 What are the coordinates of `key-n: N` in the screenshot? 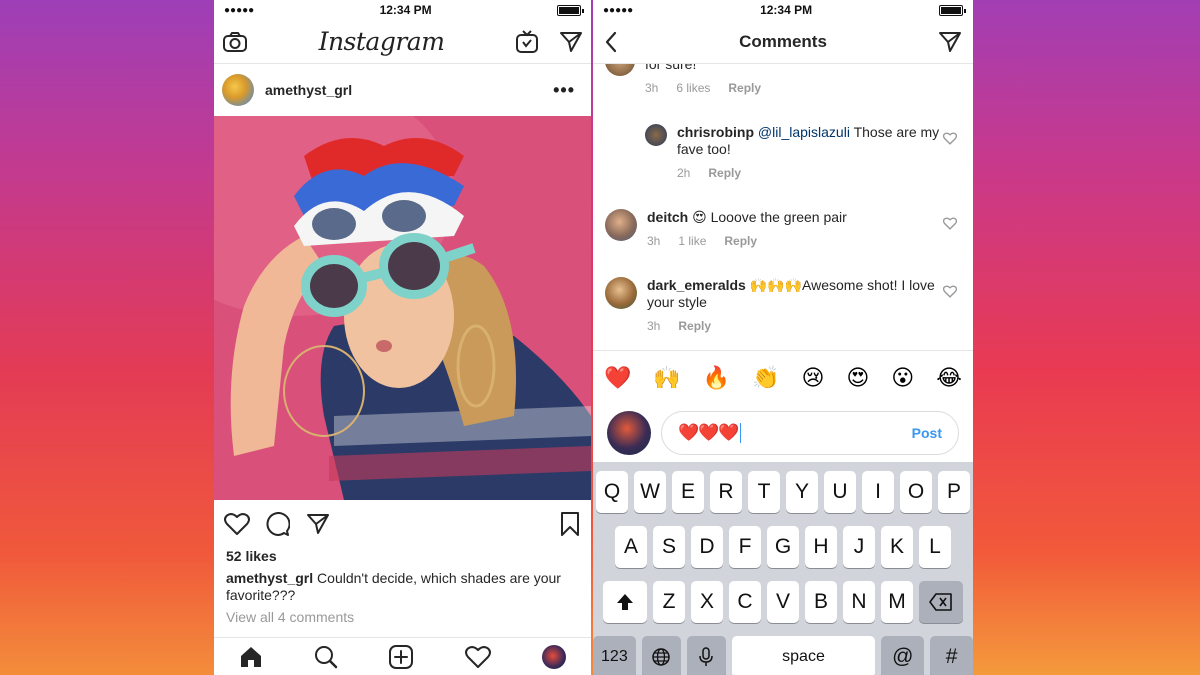 It's located at (859, 602).